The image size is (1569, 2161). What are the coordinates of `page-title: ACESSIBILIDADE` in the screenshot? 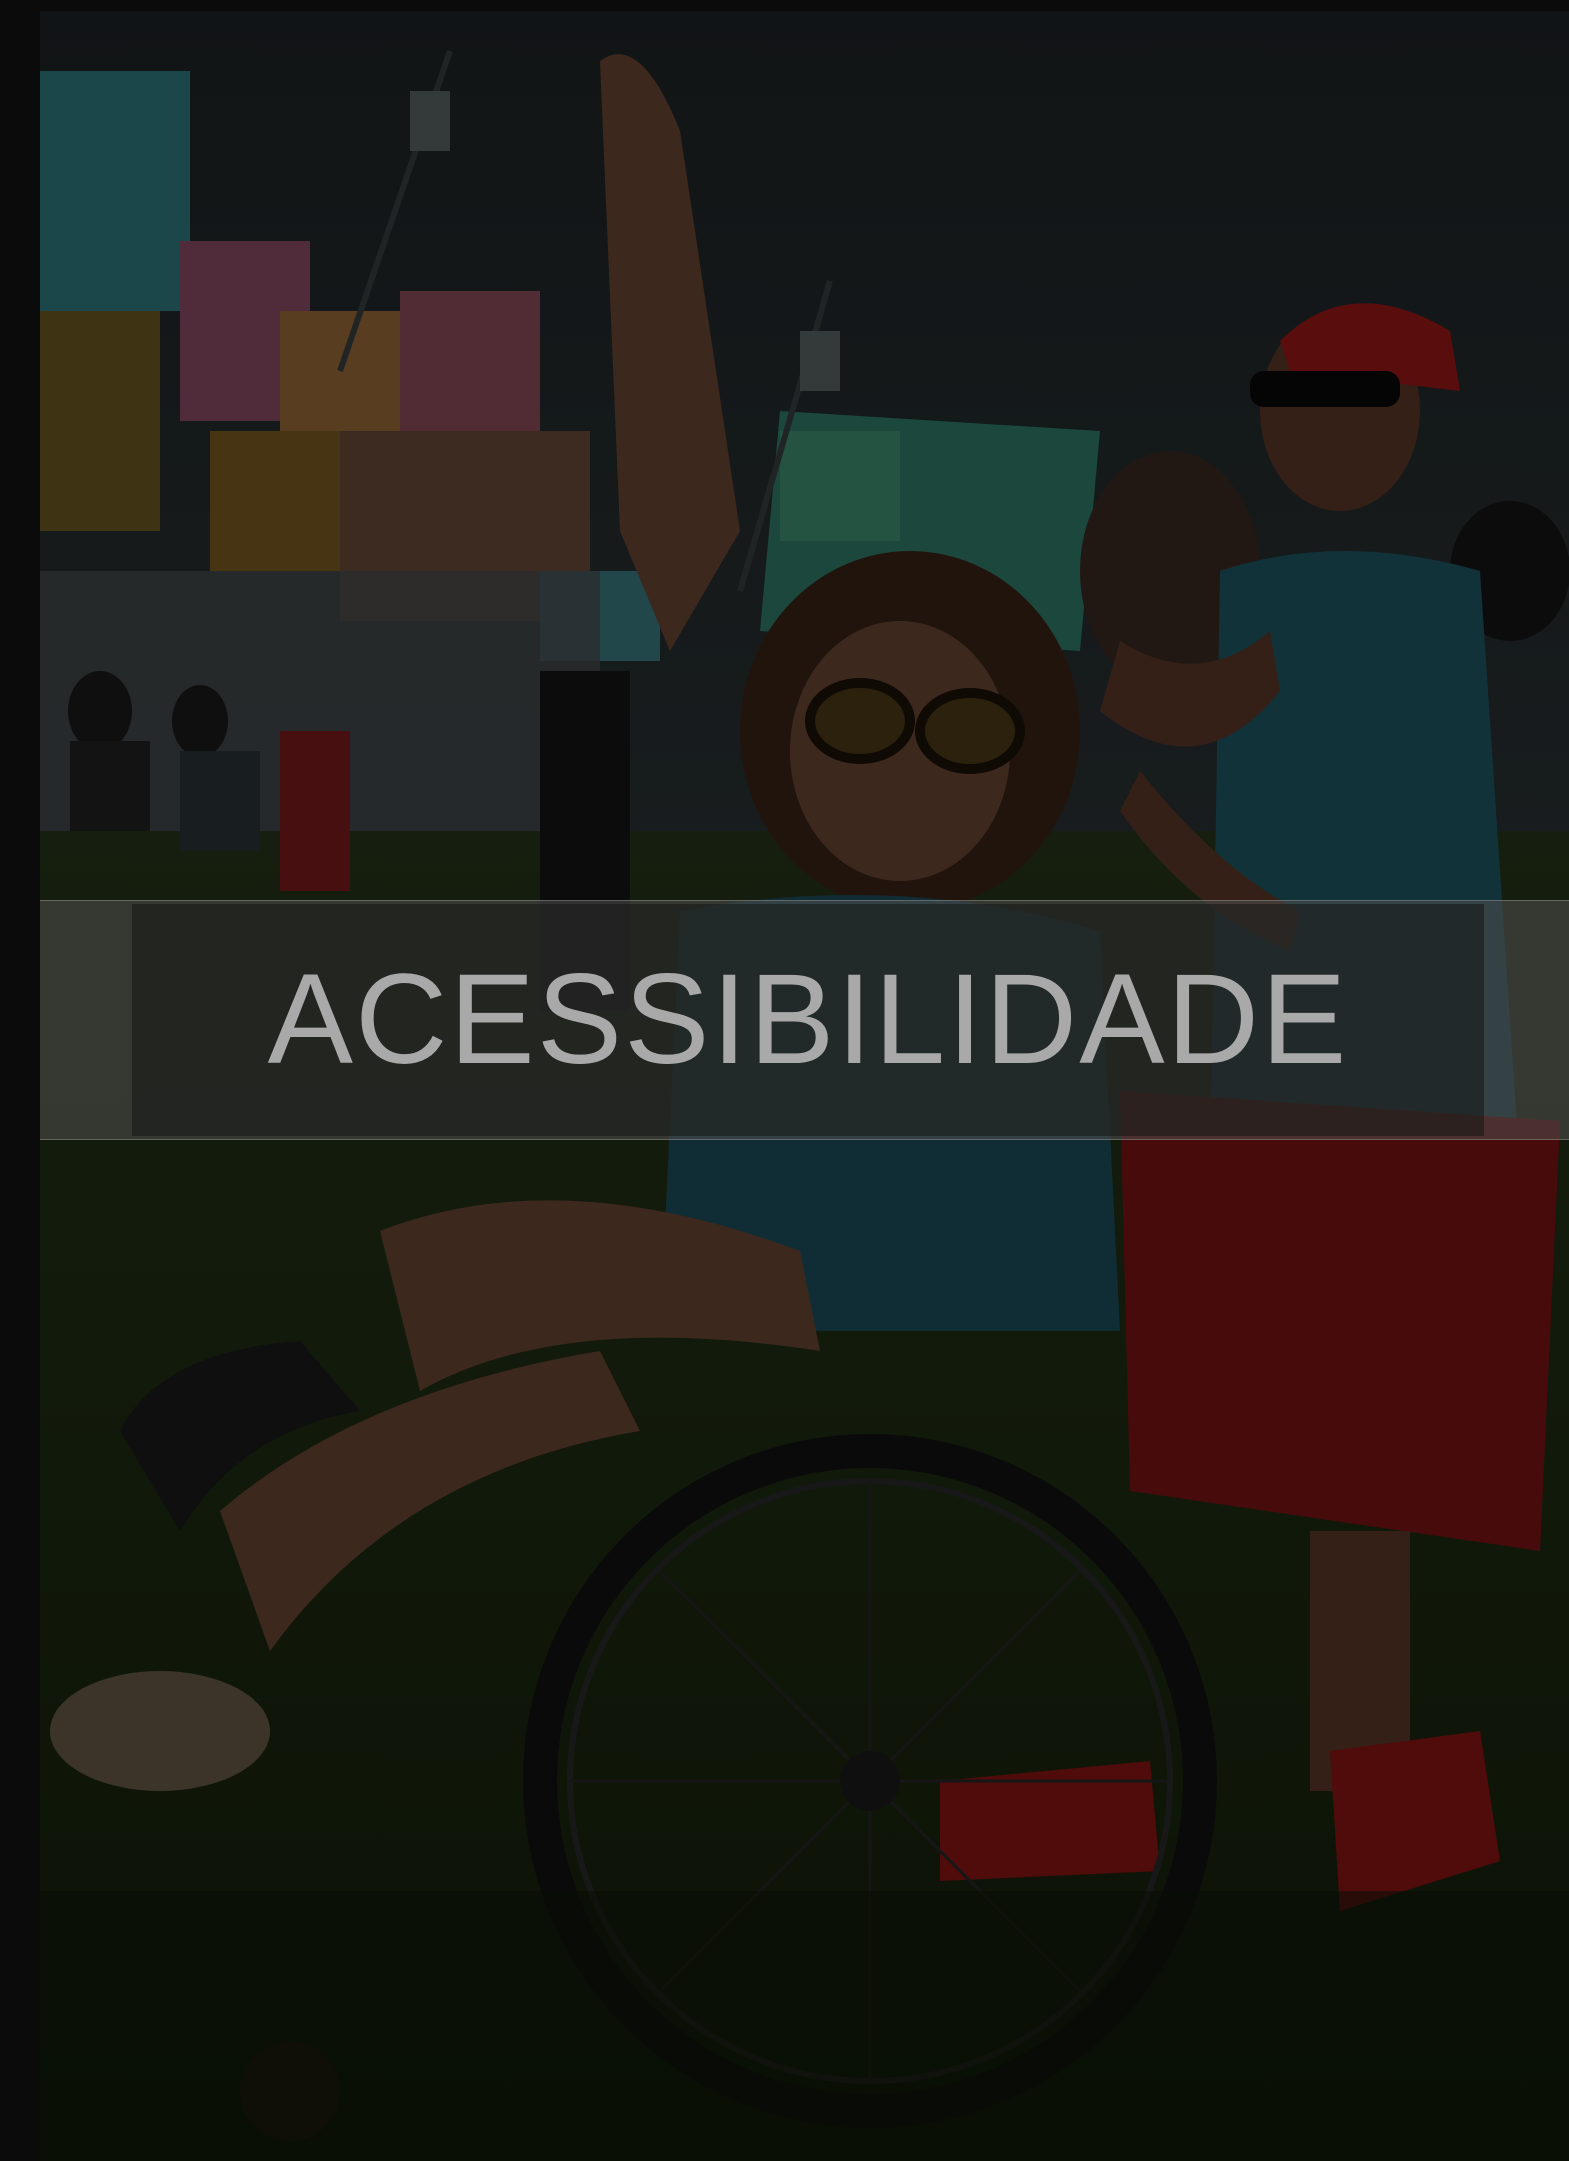 It's located at (808, 1019).